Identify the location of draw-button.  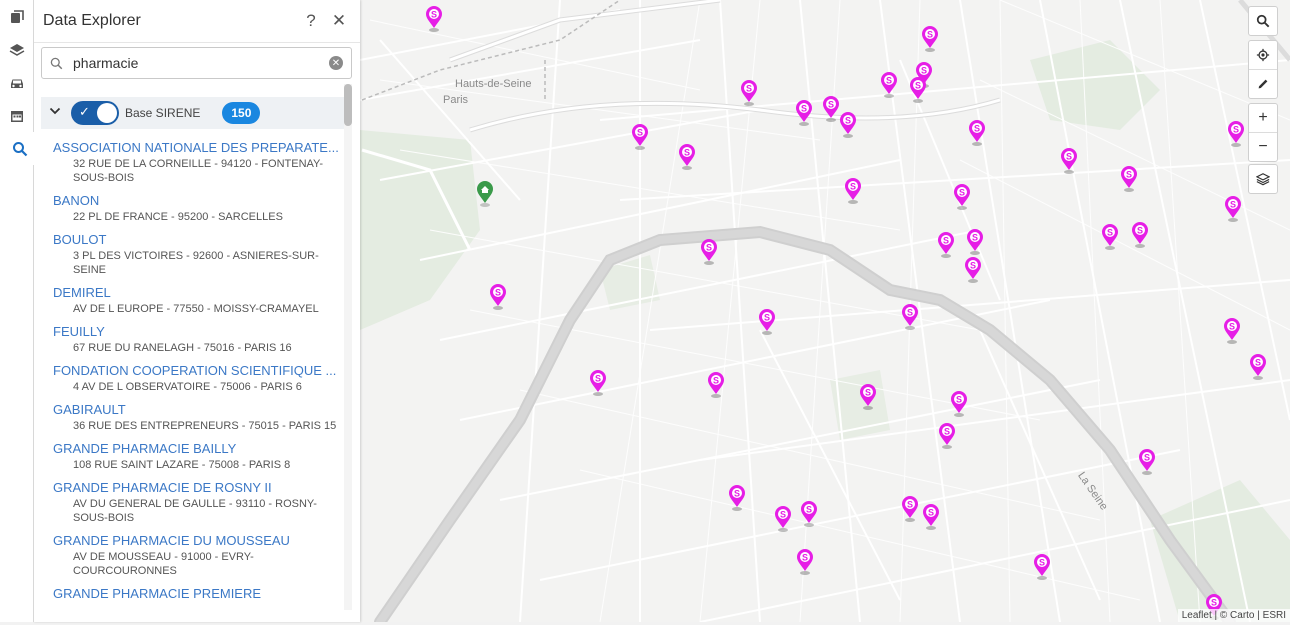
(1263, 83).